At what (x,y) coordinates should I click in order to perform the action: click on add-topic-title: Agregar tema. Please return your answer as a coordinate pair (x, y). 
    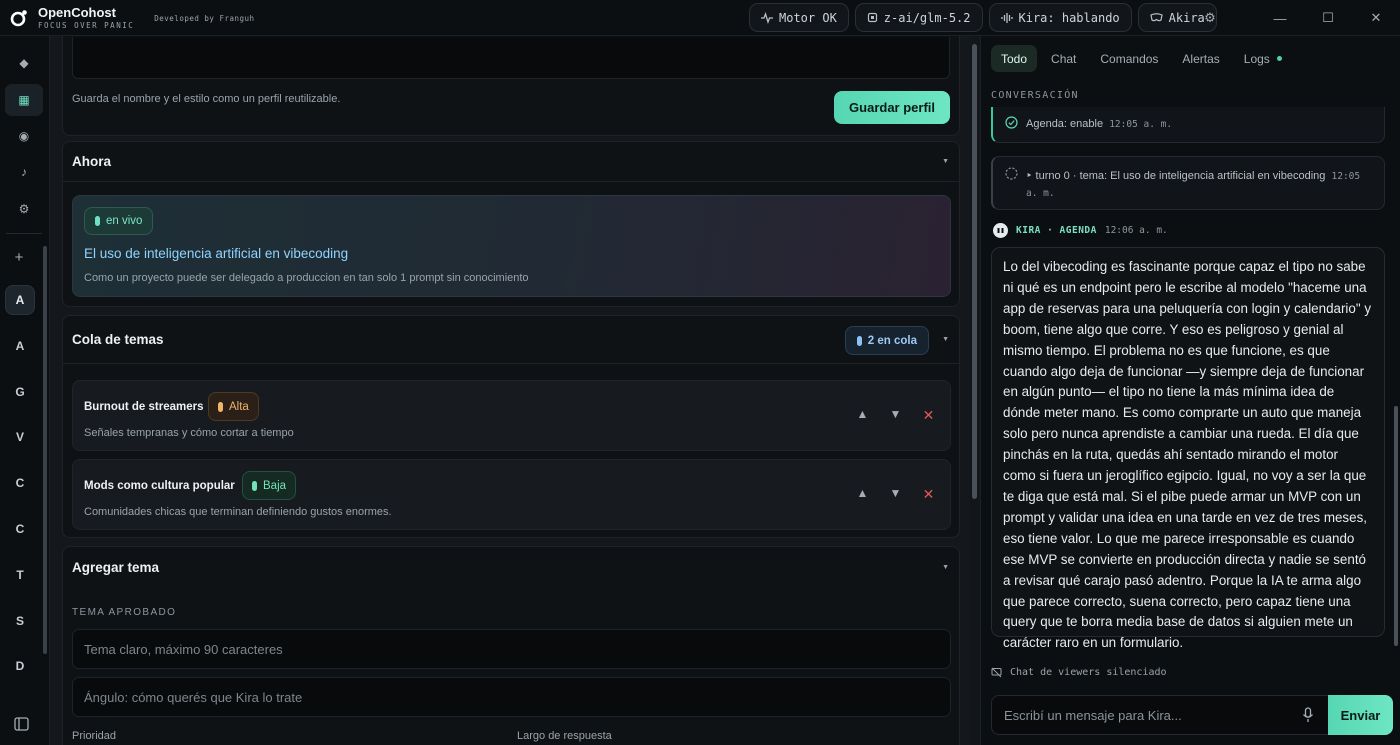
    Looking at the image, I should click on (116, 567).